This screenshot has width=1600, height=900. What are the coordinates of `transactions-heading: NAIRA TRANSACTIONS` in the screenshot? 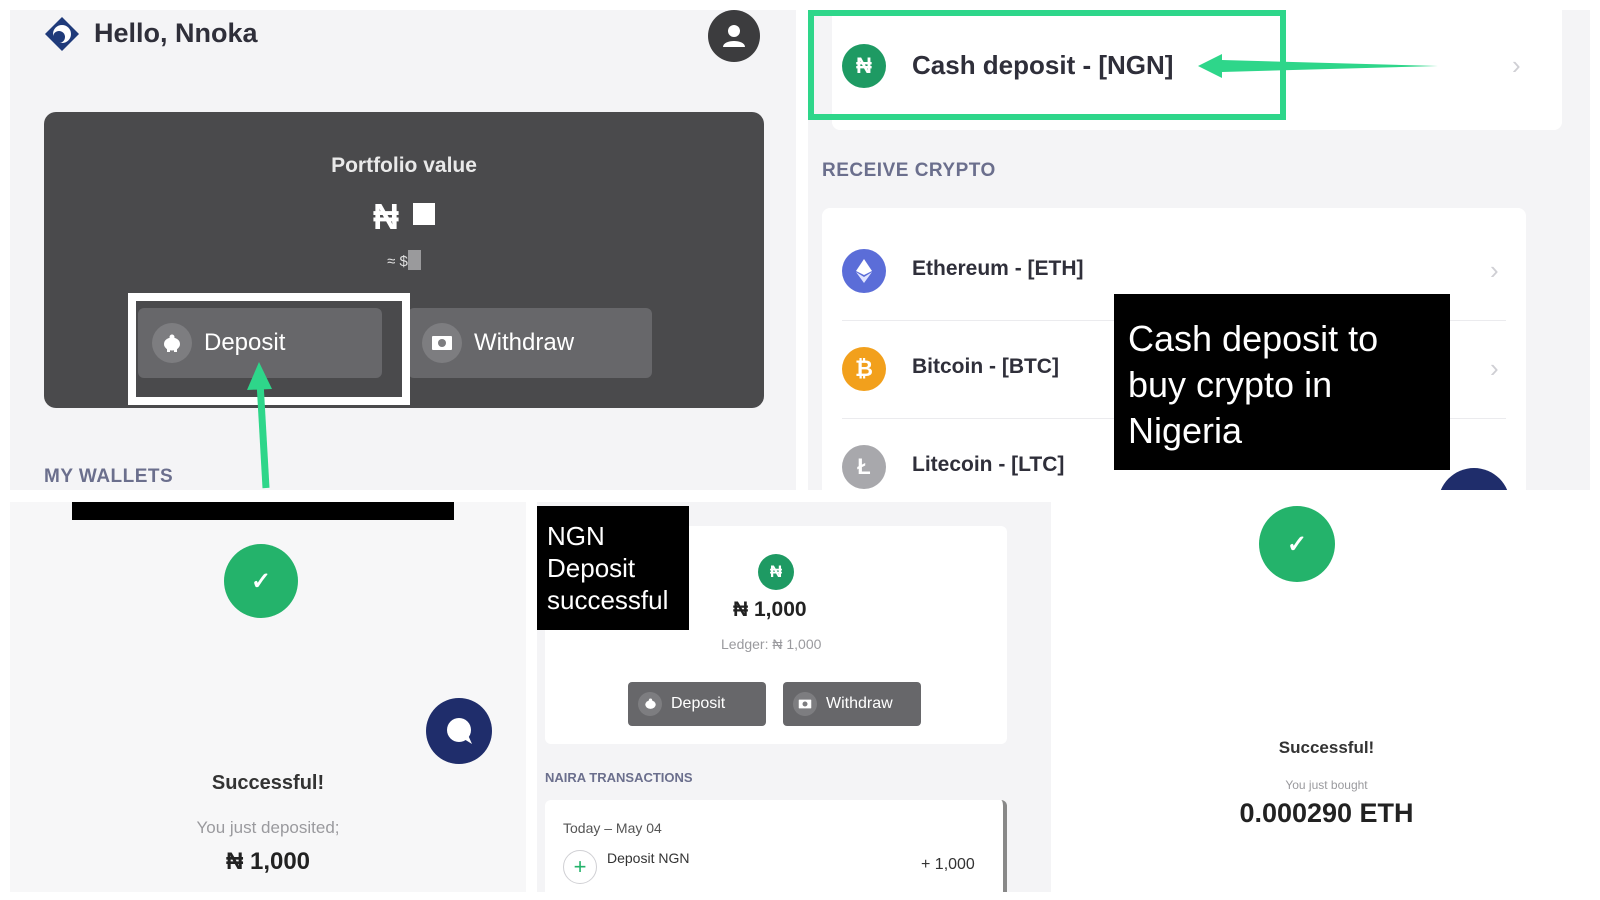 It's located at (619, 777).